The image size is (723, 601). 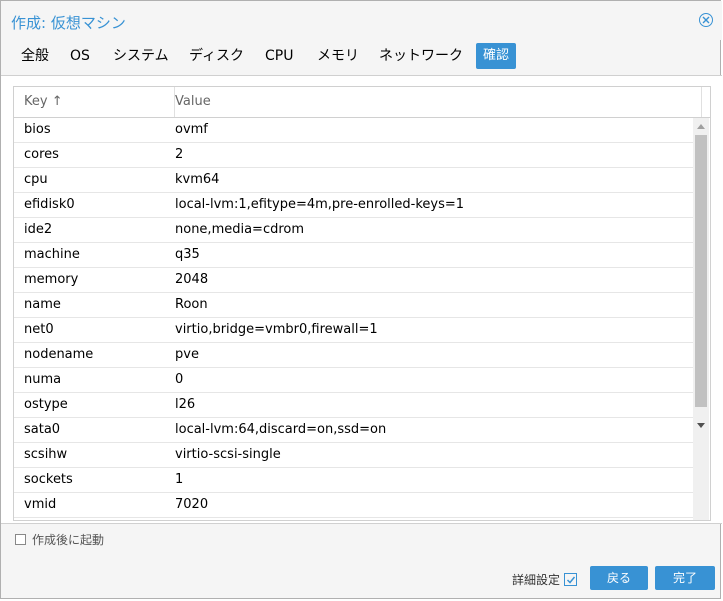 What do you see at coordinates (228, 454) in the screenshot?
I see `row-value: virtio-scsi-single` at bounding box center [228, 454].